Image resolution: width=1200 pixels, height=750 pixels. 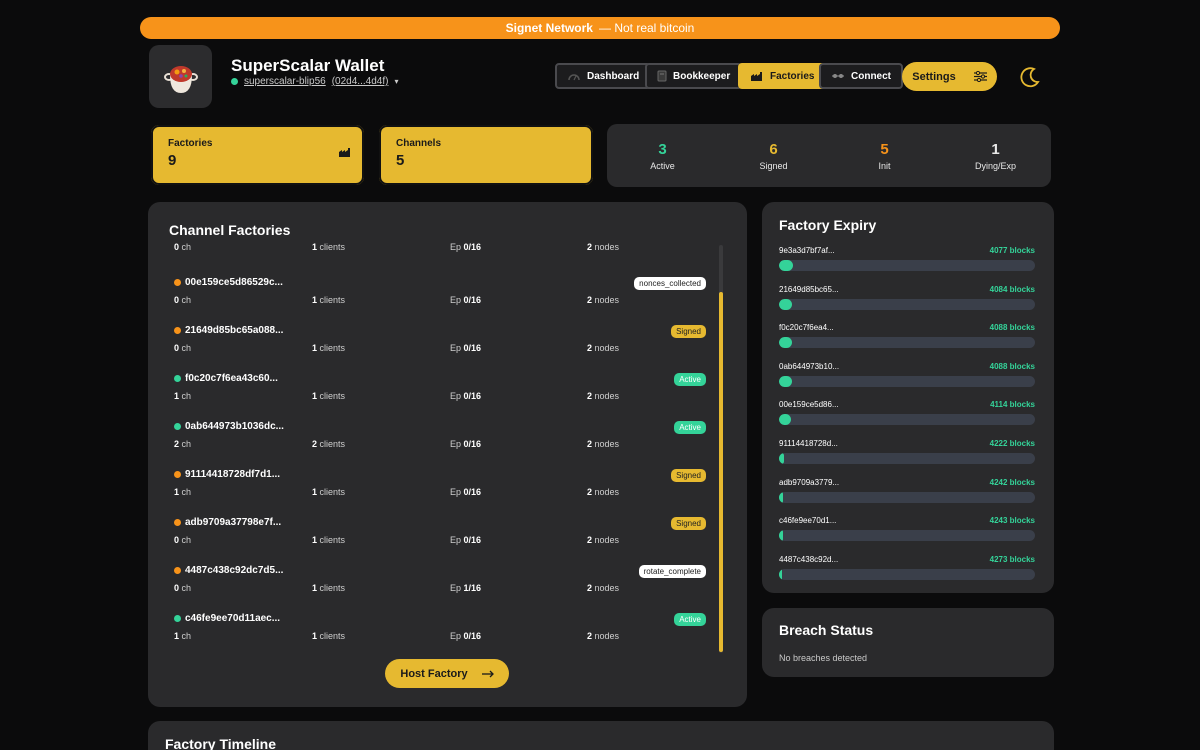 What do you see at coordinates (182, 444) in the screenshot?
I see `channel-count: 2 ch` at bounding box center [182, 444].